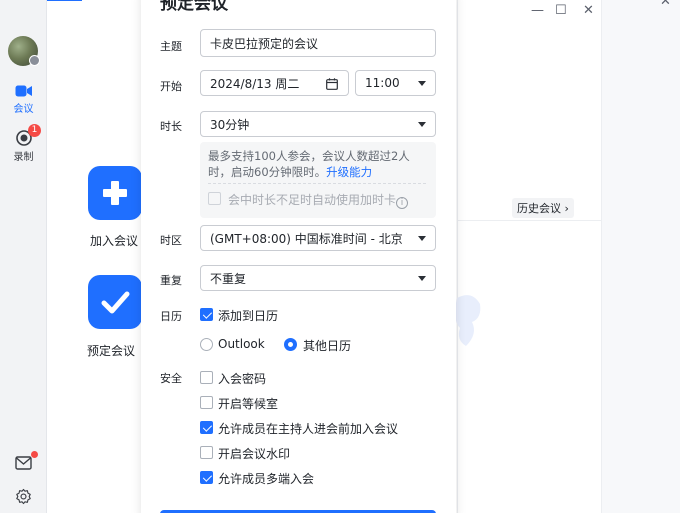  What do you see at coordinates (306, 238) in the screenshot?
I see `timezone-value: (GMT+08:00) 中国标准时间 - 北京` at bounding box center [306, 238].